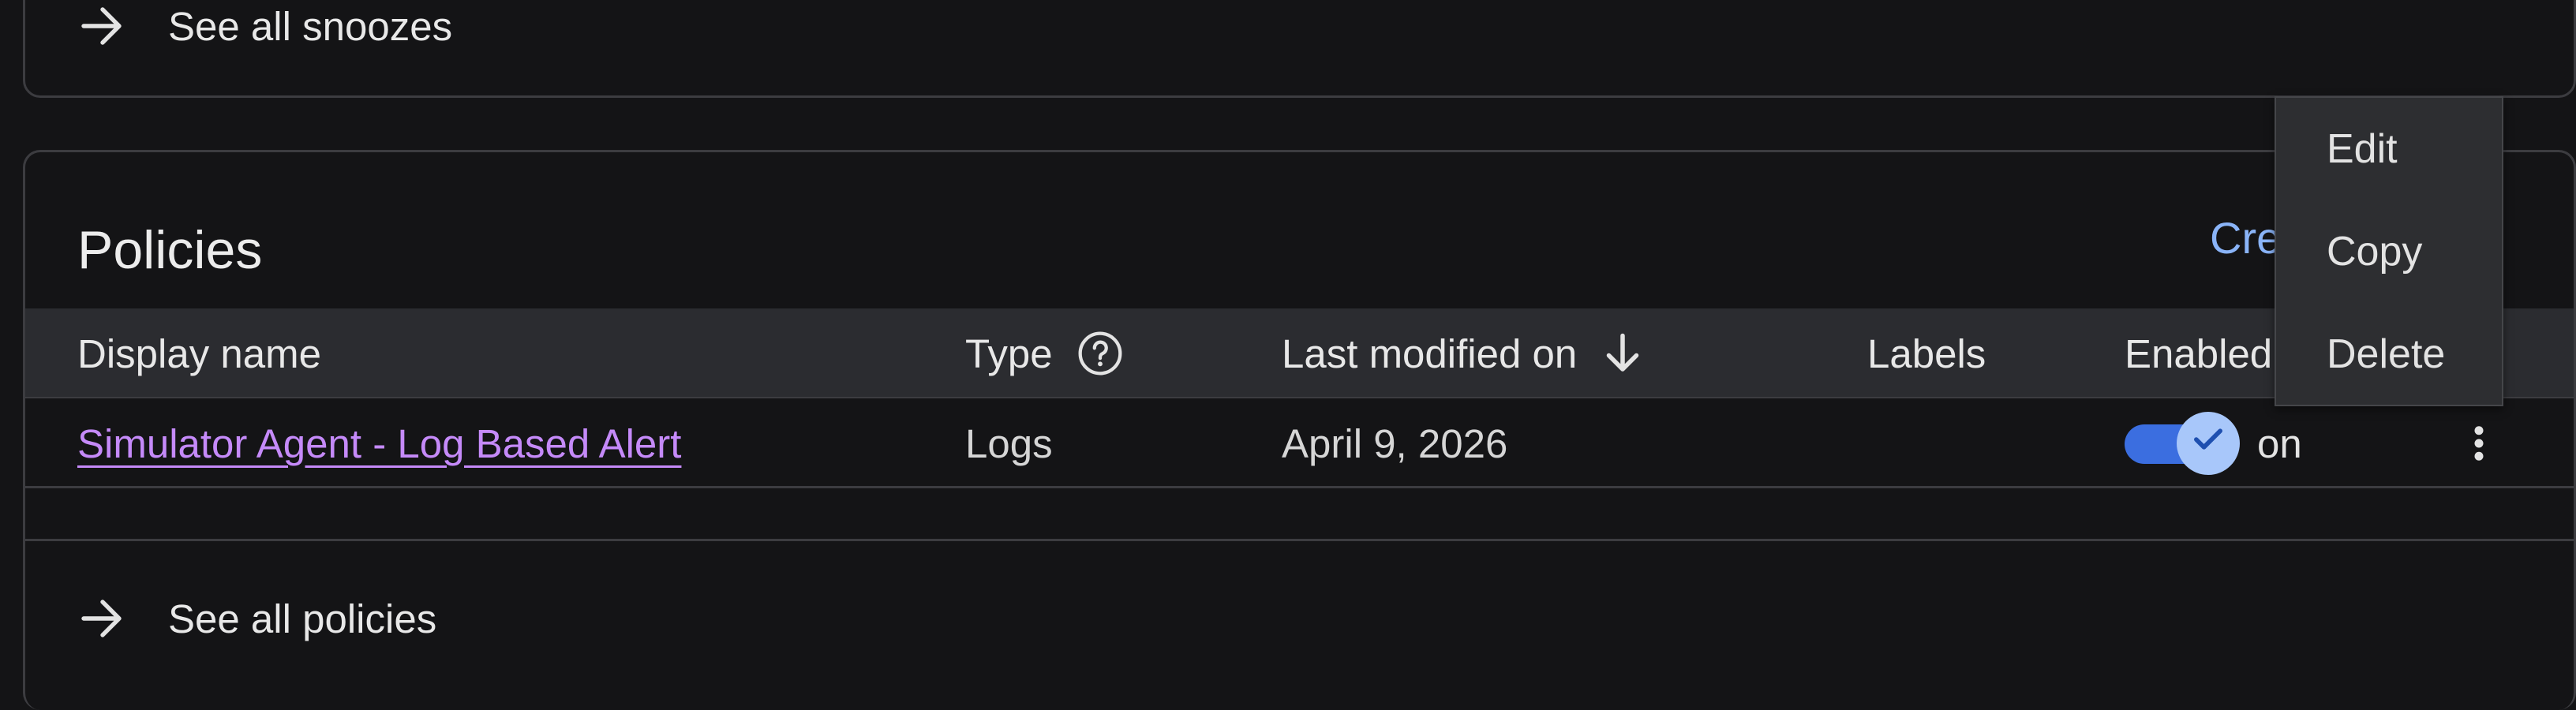 This screenshot has height=710, width=2576. Describe the element at coordinates (310, 26) in the screenshot. I see `see-all-snoozes-label: See all snoozes` at that location.